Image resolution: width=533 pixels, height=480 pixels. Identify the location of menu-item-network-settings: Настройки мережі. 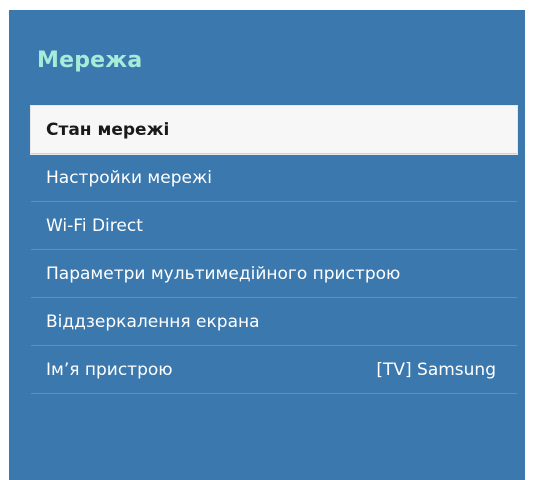
(274, 178).